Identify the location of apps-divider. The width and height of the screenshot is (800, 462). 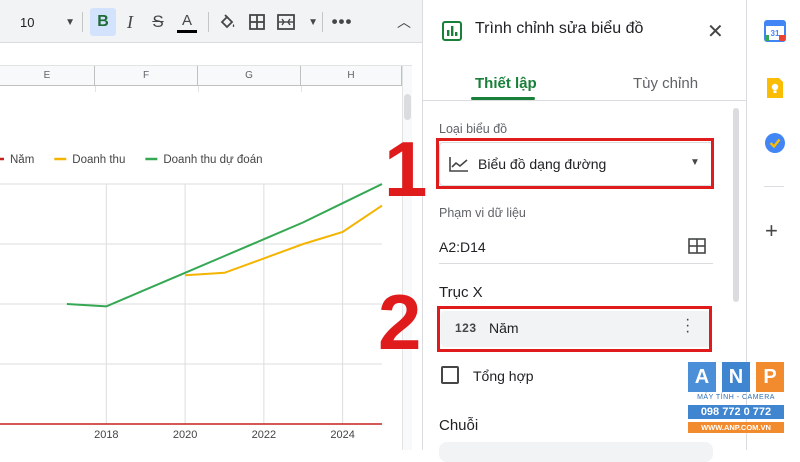
(774, 186).